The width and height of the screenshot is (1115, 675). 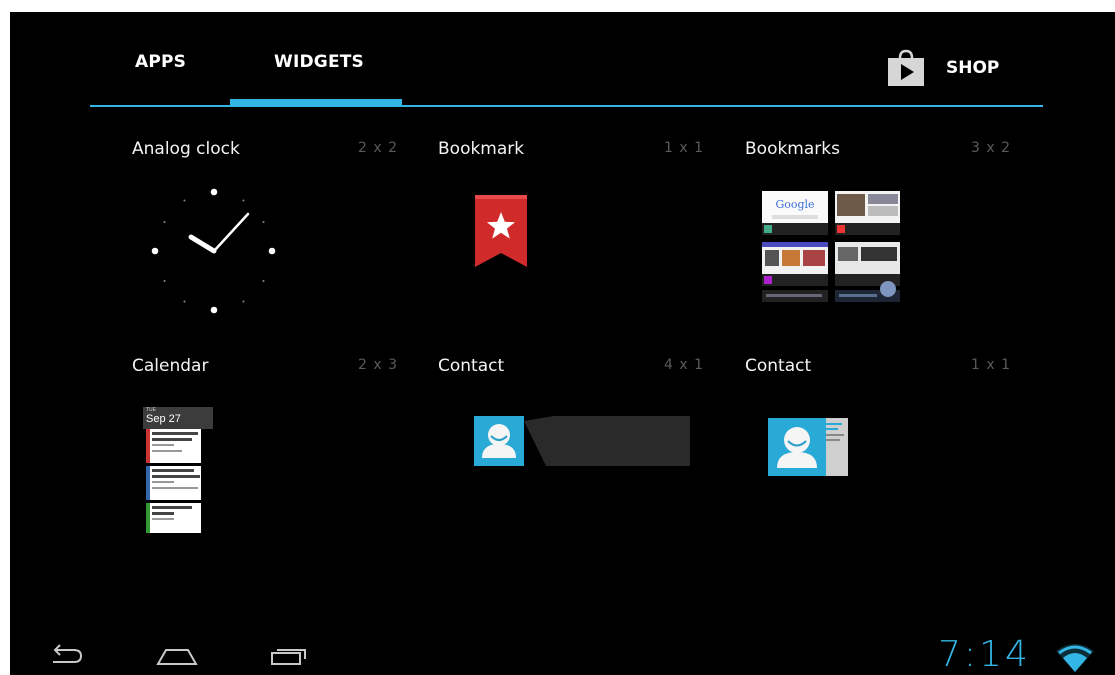 I want to click on widget-contact-4x1: Contact 4 x 1, so click(x=571, y=456).